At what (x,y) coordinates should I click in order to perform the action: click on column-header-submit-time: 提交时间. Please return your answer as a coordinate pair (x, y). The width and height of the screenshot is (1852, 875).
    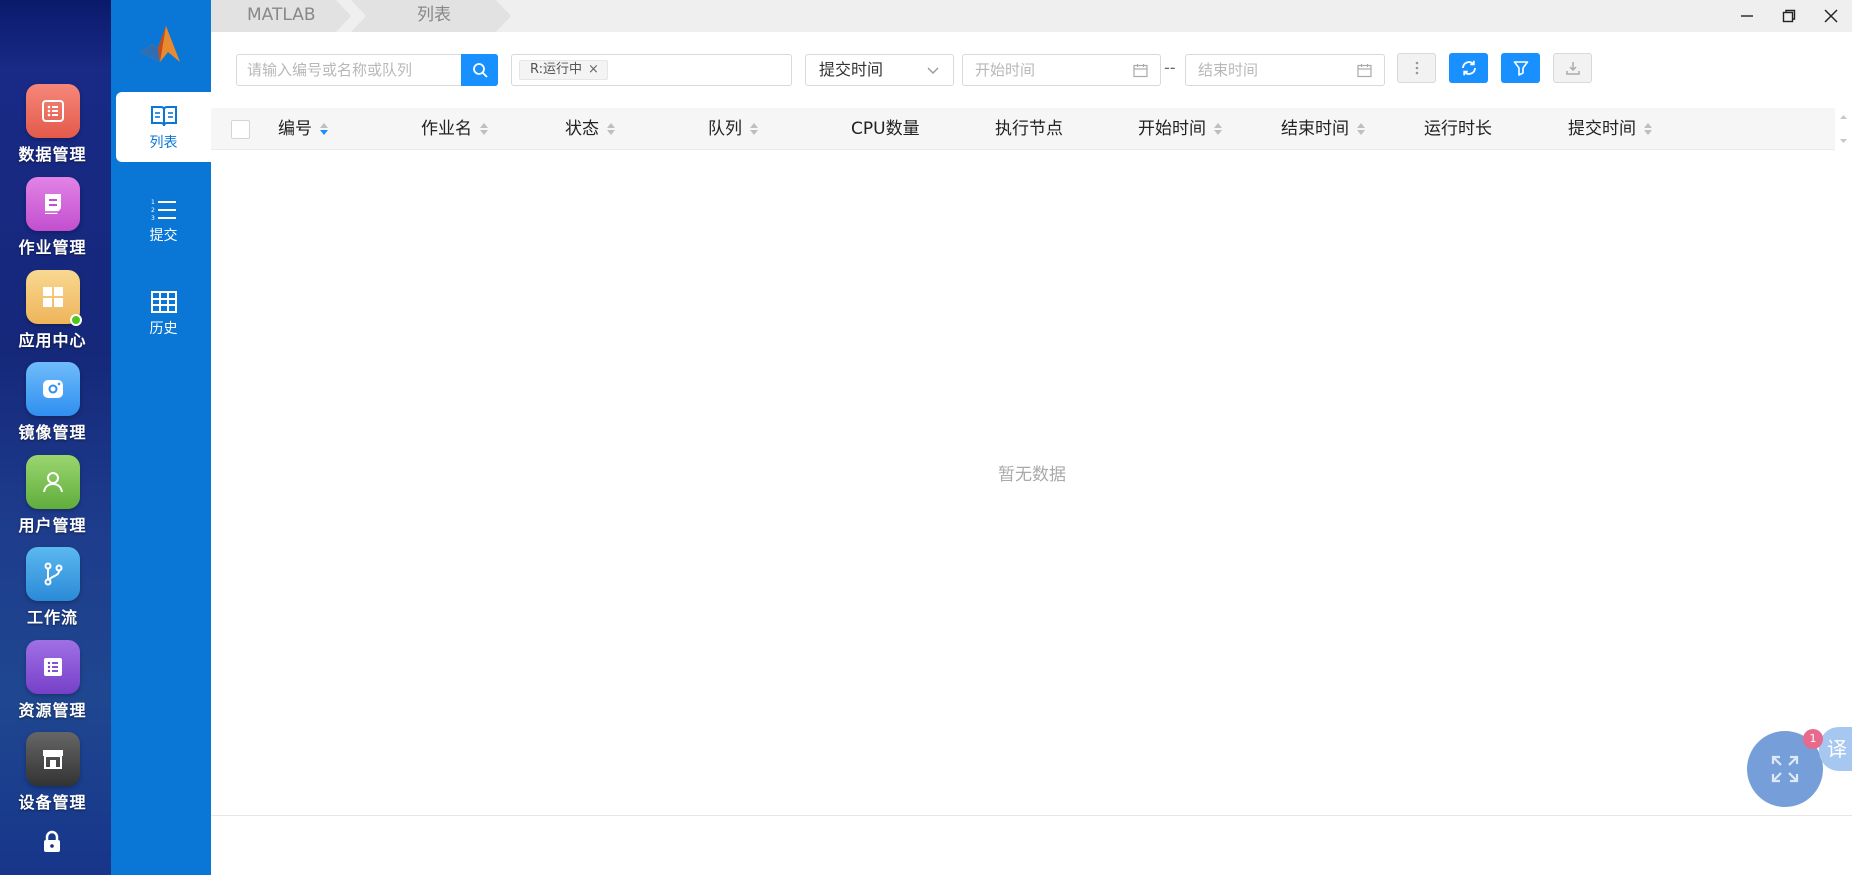
    Looking at the image, I should click on (1610, 129).